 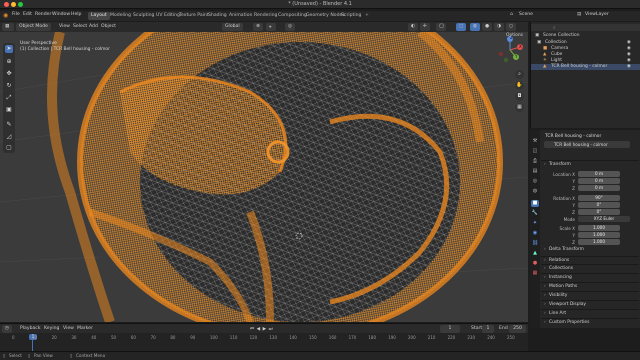 What do you see at coordinates (5, 15) in the screenshot?
I see `blender-logo-icon: ◉` at bounding box center [5, 15].